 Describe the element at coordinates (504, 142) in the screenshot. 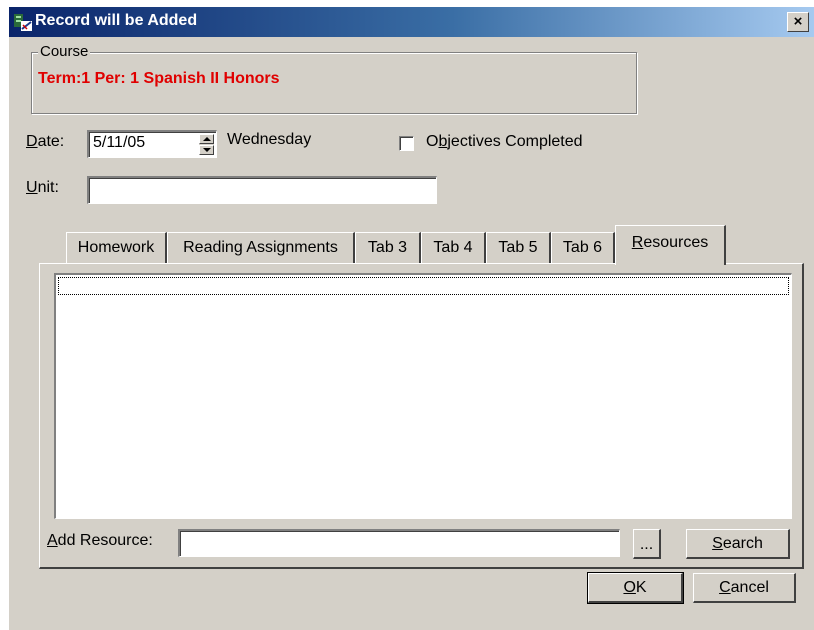

I see `objectives-label: Objectives Completed` at that location.